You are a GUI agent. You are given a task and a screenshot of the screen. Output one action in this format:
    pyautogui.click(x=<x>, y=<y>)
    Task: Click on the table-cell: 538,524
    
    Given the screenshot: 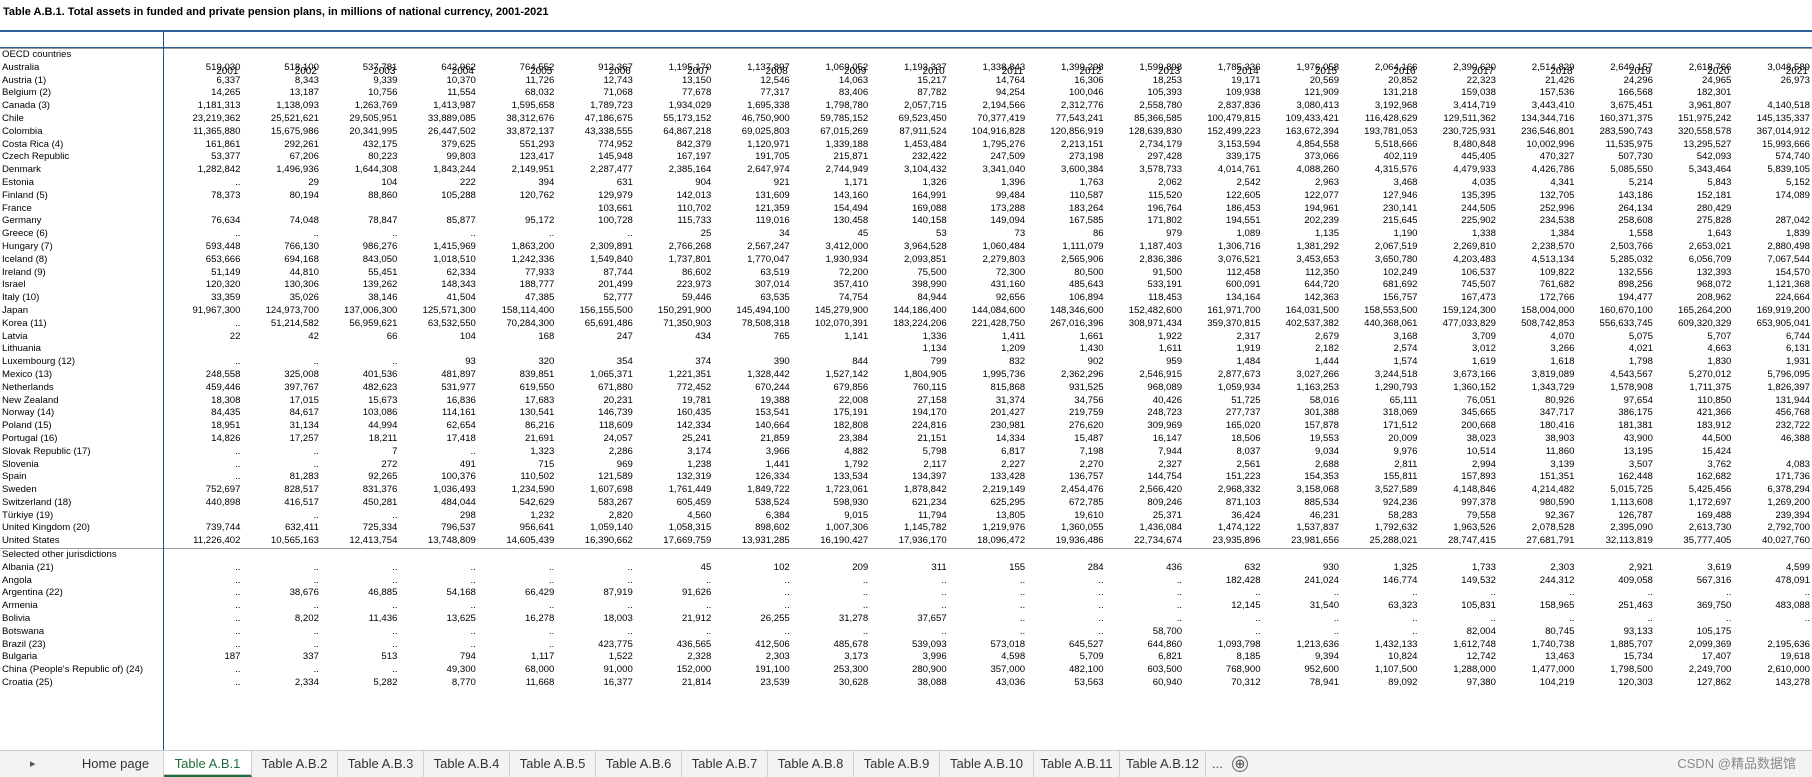 What is the action you would take?
    pyautogui.click(x=752, y=503)
    